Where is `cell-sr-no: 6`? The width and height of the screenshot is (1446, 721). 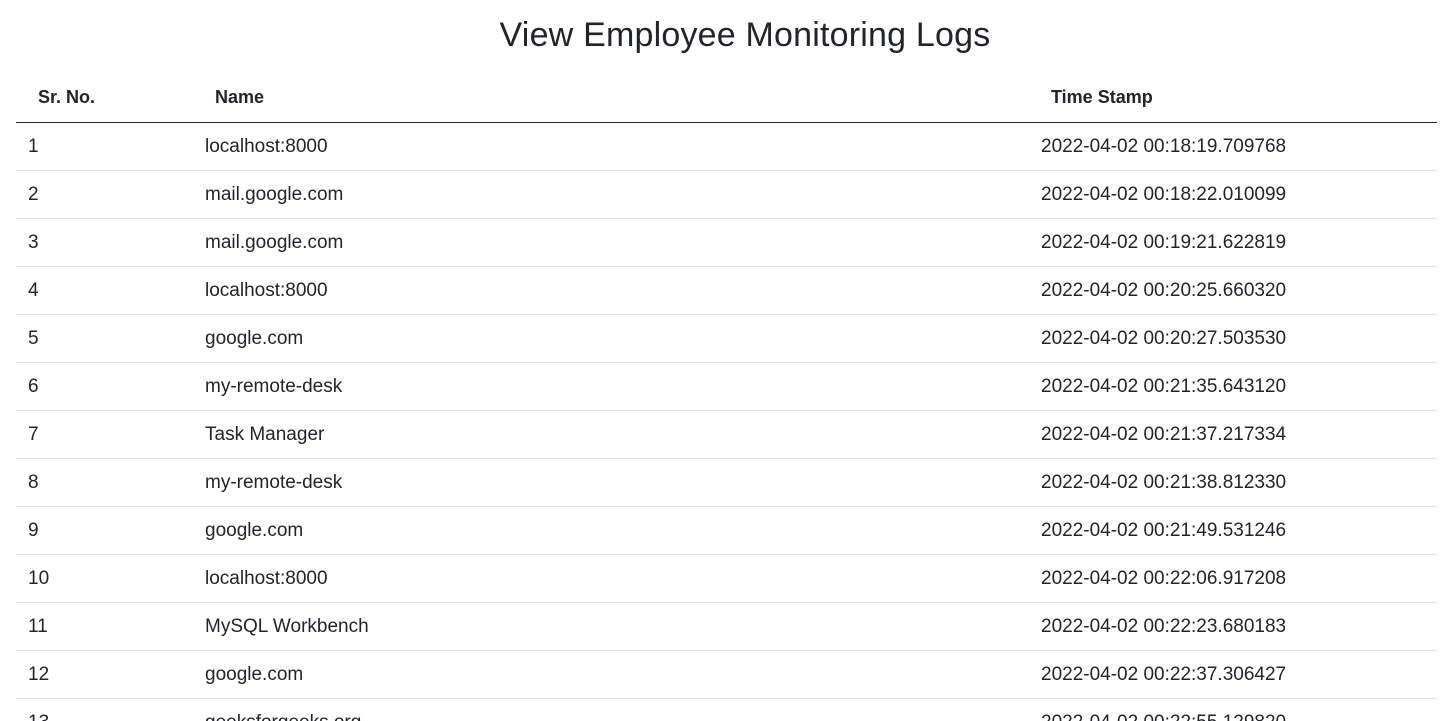
cell-sr-no: 6 is located at coordinates (104, 386).